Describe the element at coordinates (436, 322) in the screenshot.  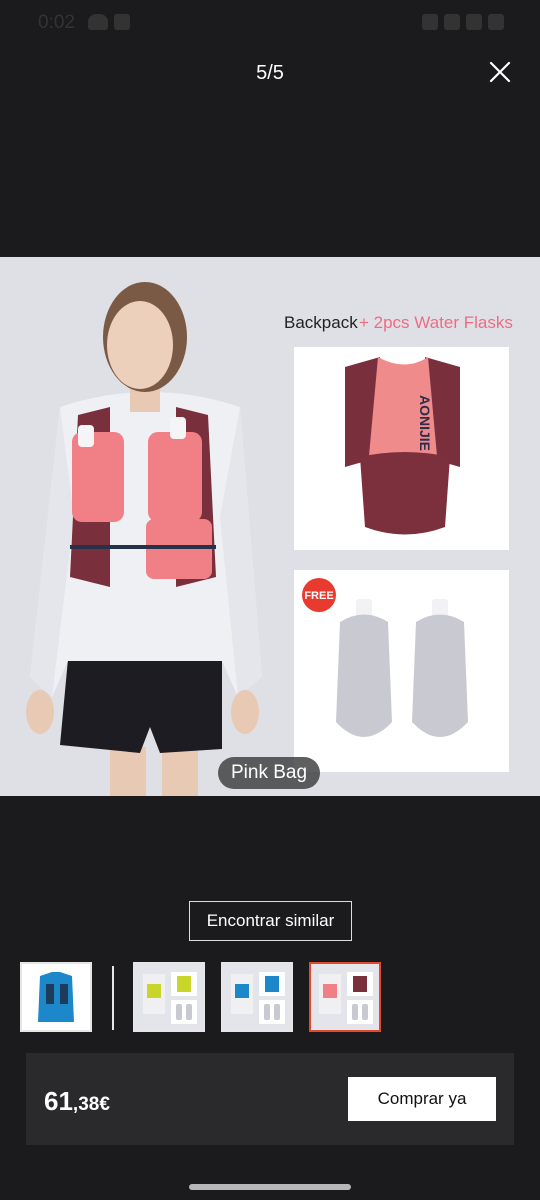
I see `heading-pink: + 2pcs Water Flasks` at that location.